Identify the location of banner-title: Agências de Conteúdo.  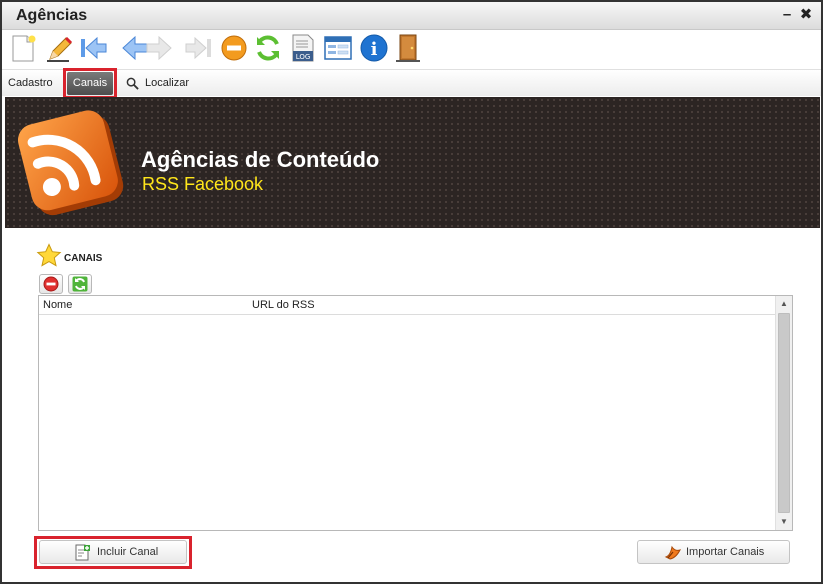
(260, 159).